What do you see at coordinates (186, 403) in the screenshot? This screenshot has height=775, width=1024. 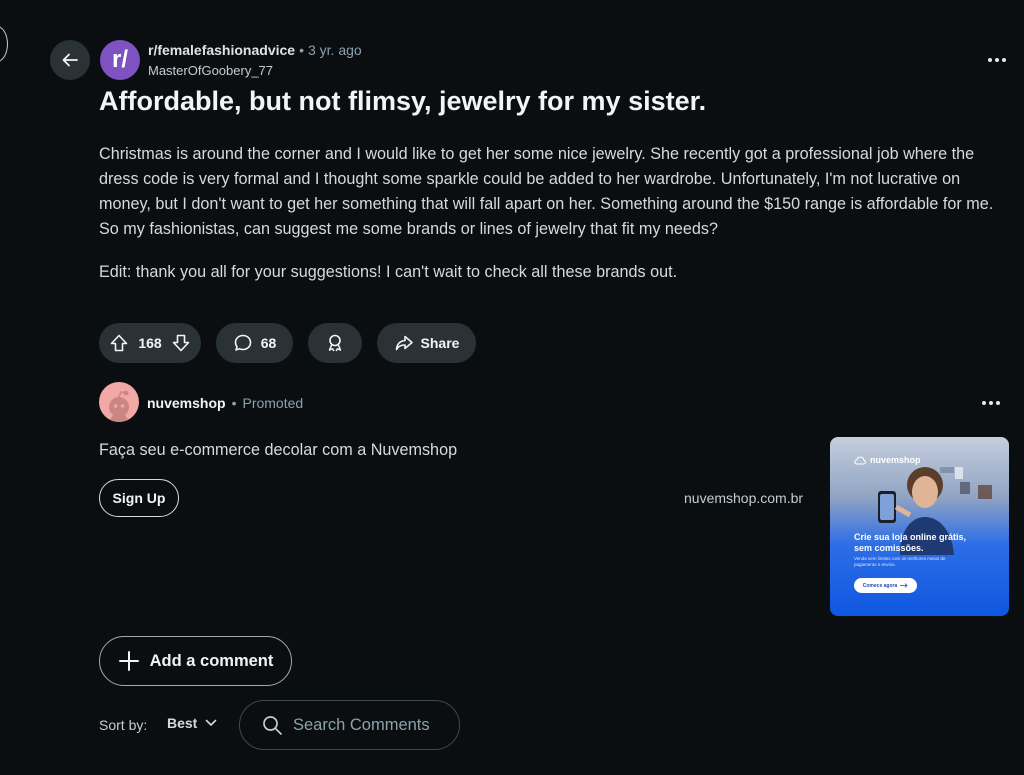 I see `advertiser-name: nuvemshop` at bounding box center [186, 403].